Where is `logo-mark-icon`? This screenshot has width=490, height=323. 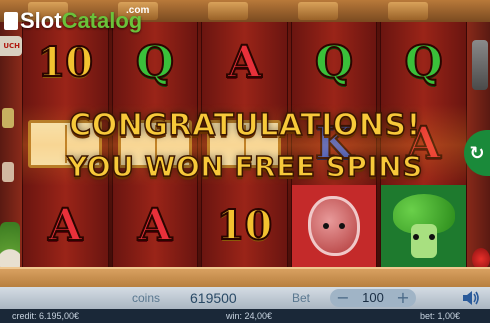 logo-mark-icon is located at coordinates (11, 21).